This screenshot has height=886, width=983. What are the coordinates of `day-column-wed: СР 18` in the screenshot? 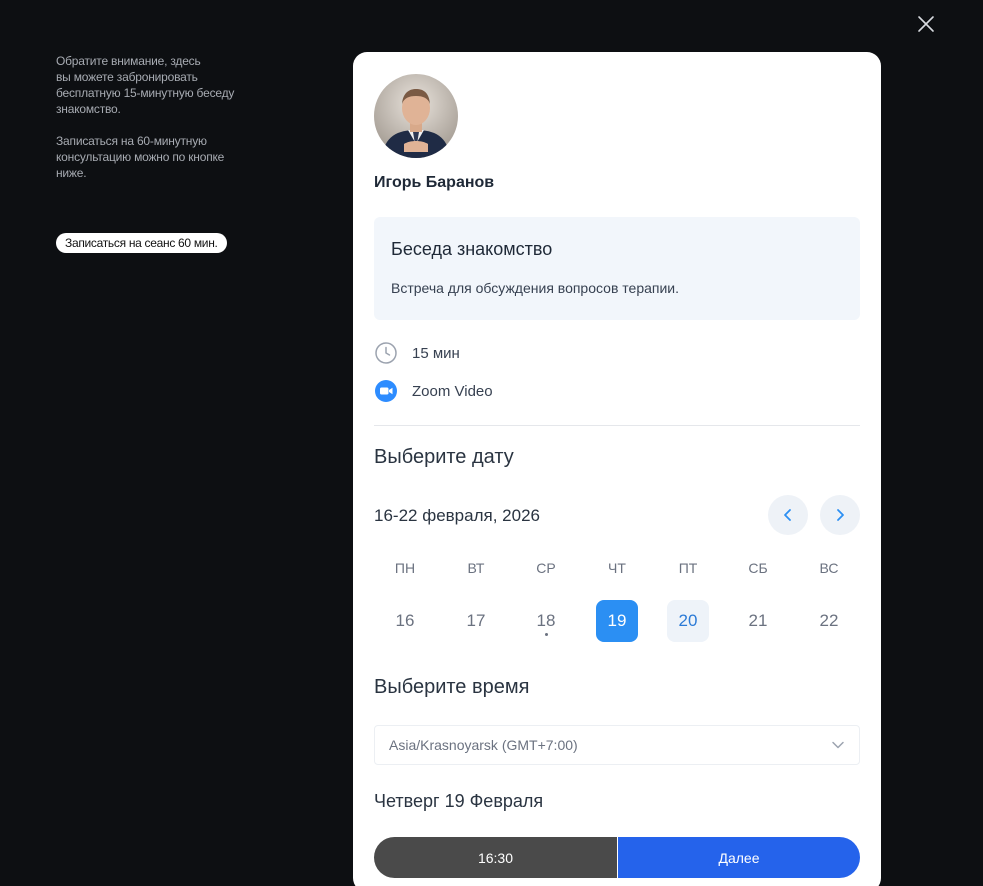 It's located at (546, 600).